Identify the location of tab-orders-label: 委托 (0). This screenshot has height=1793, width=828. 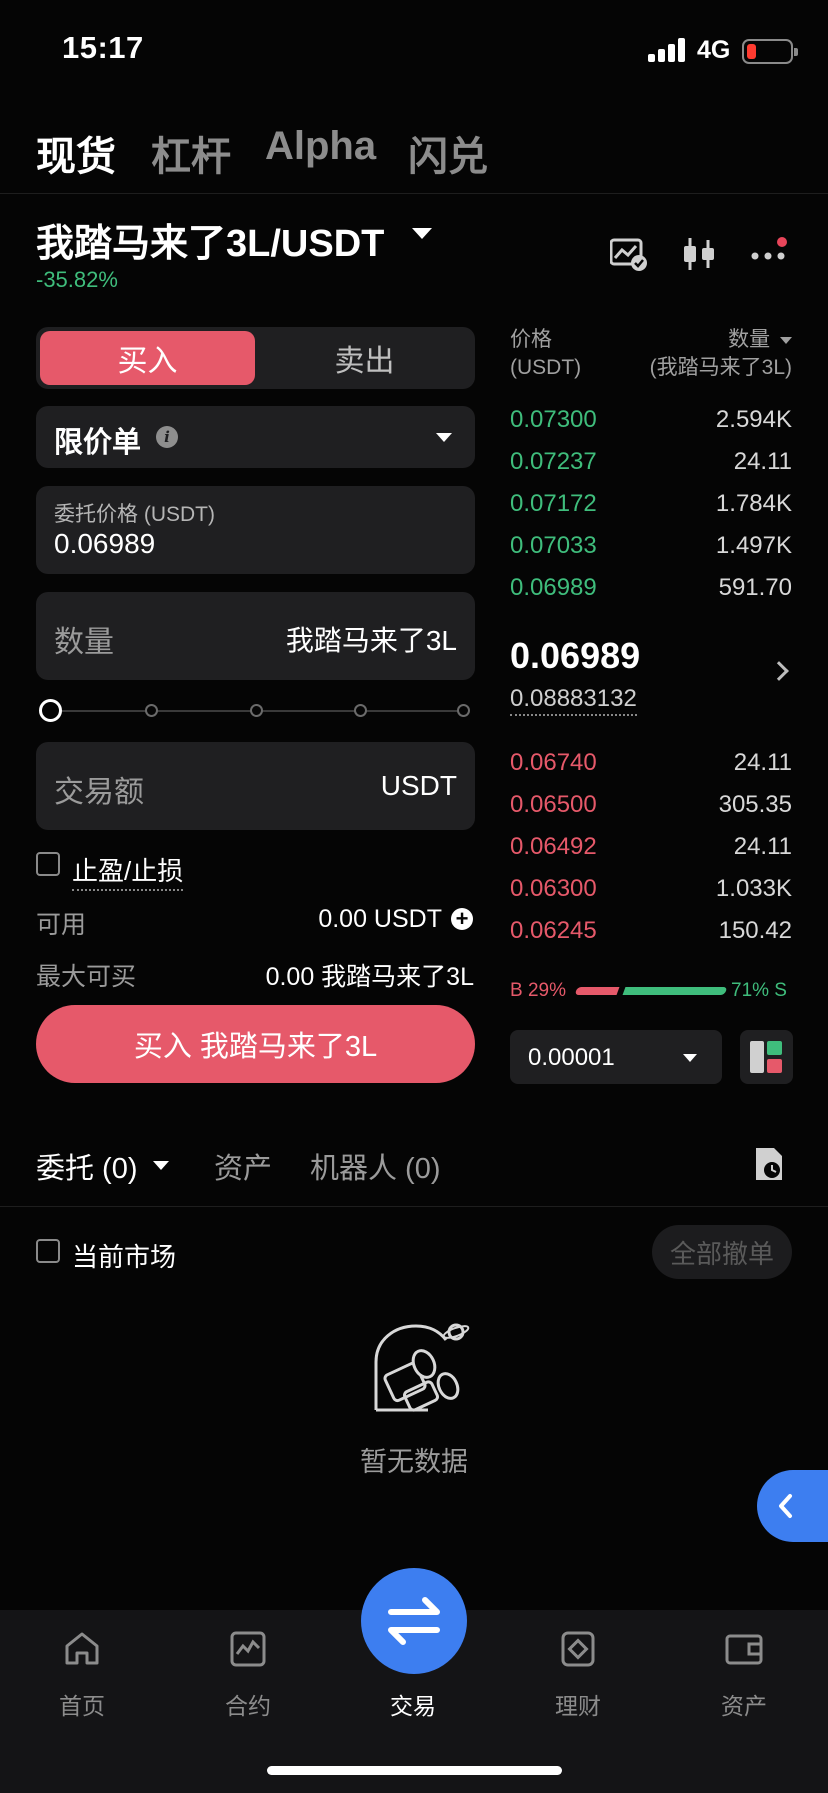
(87, 1169).